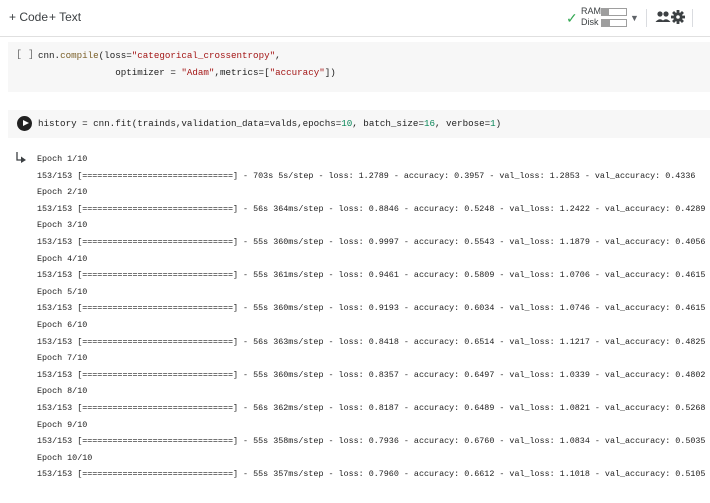 The image size is (710, 503). Describe the element at coordinates (25, 55) in the screenshot. I see `cell-run-bracket: [ ]` at that location.